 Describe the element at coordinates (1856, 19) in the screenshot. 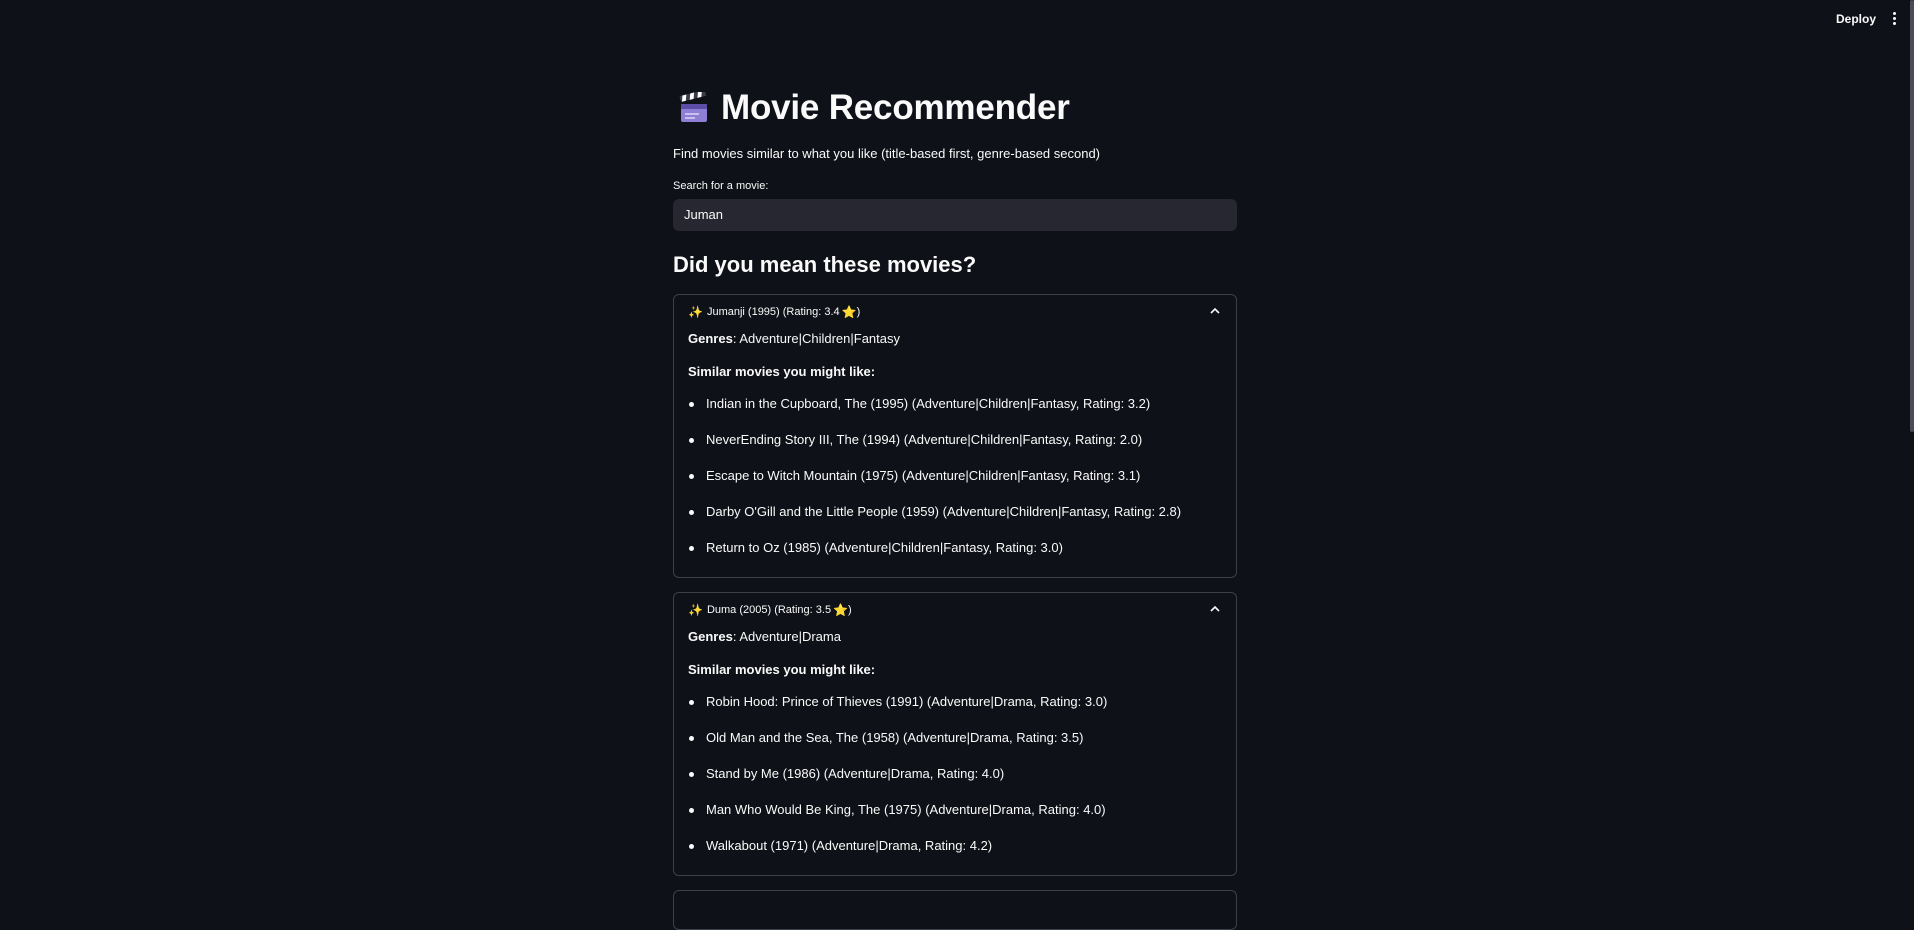

I see `deploy-button: Deploy` at that location.